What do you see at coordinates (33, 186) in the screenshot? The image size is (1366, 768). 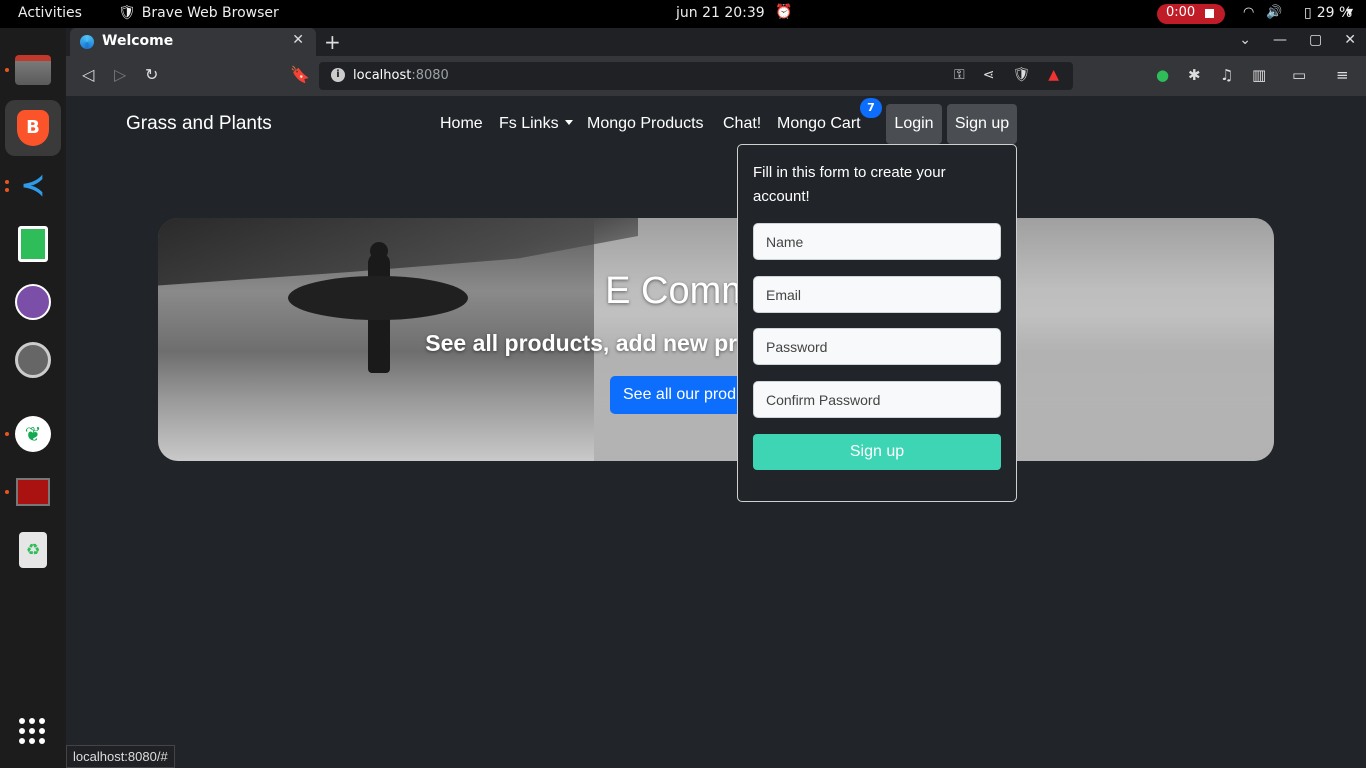 I see `vscode-icon: ≺` at bounding box center [33, 186].